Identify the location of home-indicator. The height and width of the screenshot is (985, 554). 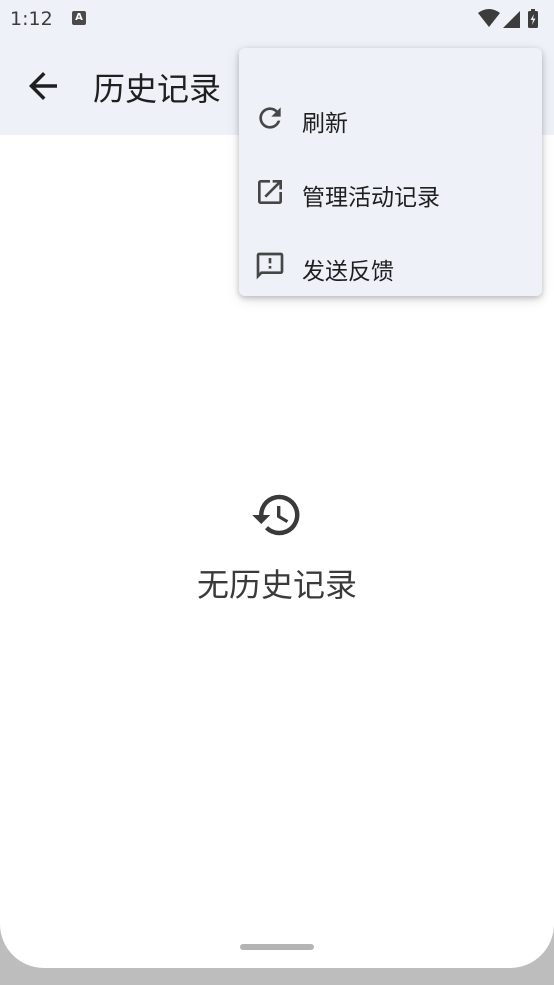
(277, 947).